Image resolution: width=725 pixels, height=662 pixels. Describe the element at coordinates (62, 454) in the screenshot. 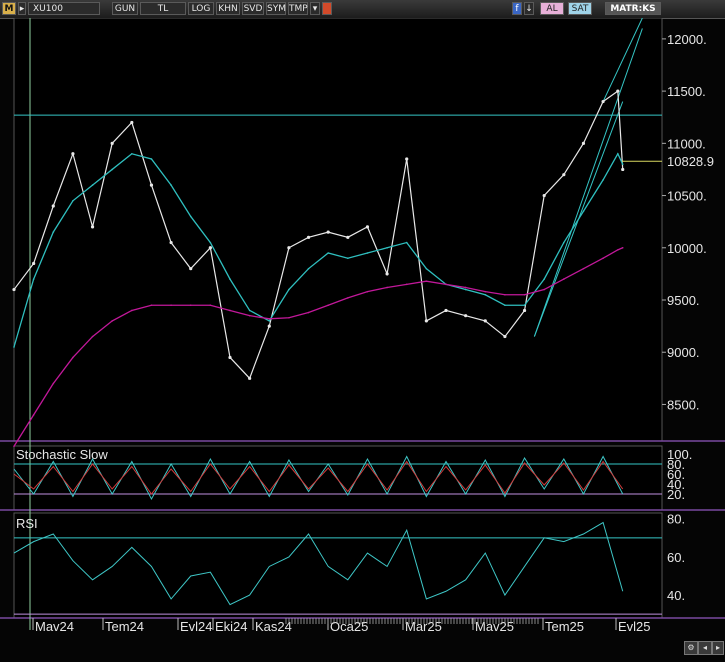

I see `stochastic-title: Stochastic Slow` at that location.